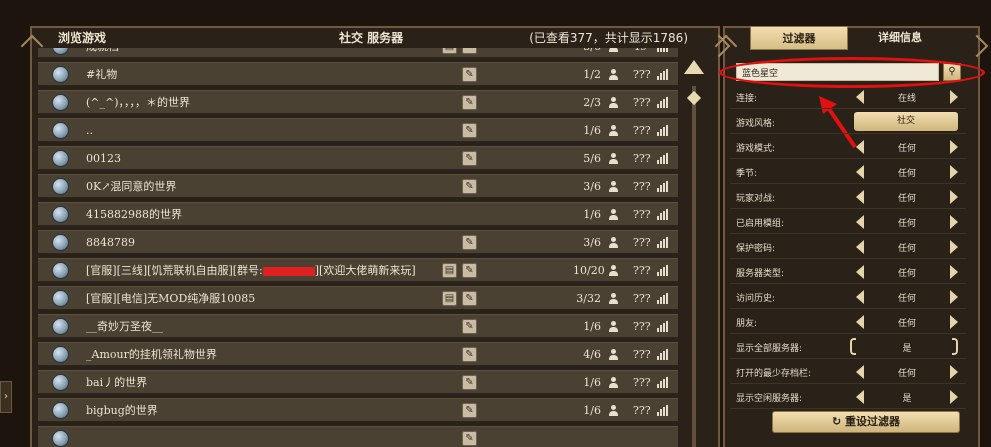 The height and width of the screenshot is (447, 991). What do you see at coordinates (358, 102) in the screenshot?
I see `server-row: (^_^)，，，，＊的世界 ✎ 2/3 ???` at bounding box center [358, 102].